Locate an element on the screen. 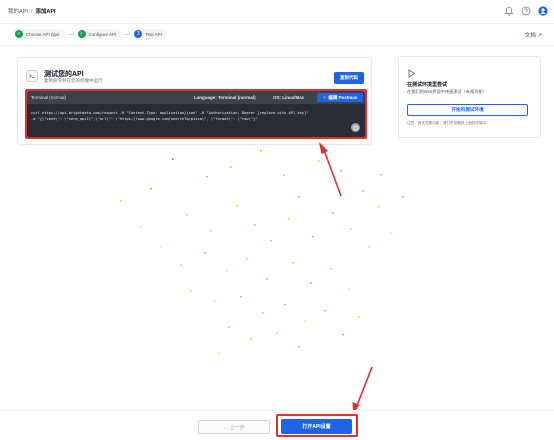 The width and height of the screenshot is (554, 440). playground-note: 注意：有关完整功能，请打开您最新上面的终端中。 is located at coordinates (448, 123).